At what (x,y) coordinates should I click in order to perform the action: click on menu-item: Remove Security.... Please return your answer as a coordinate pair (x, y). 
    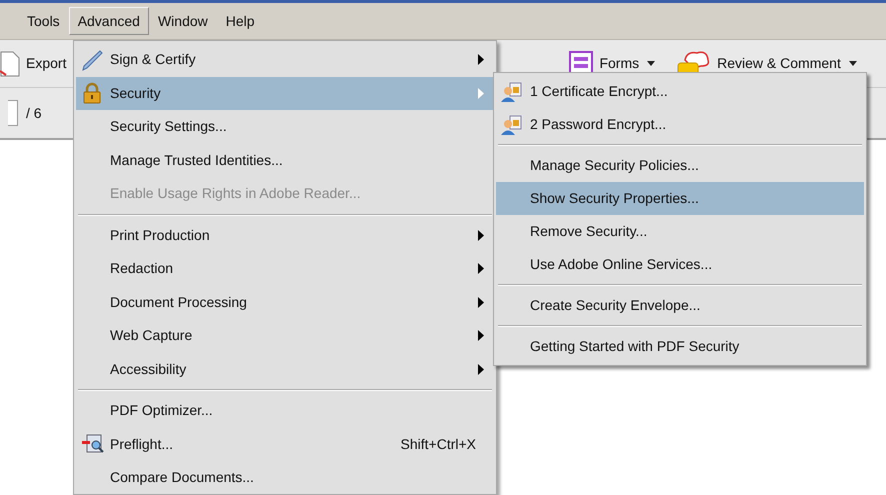
    Looking at the image, I should click on (680, 231).